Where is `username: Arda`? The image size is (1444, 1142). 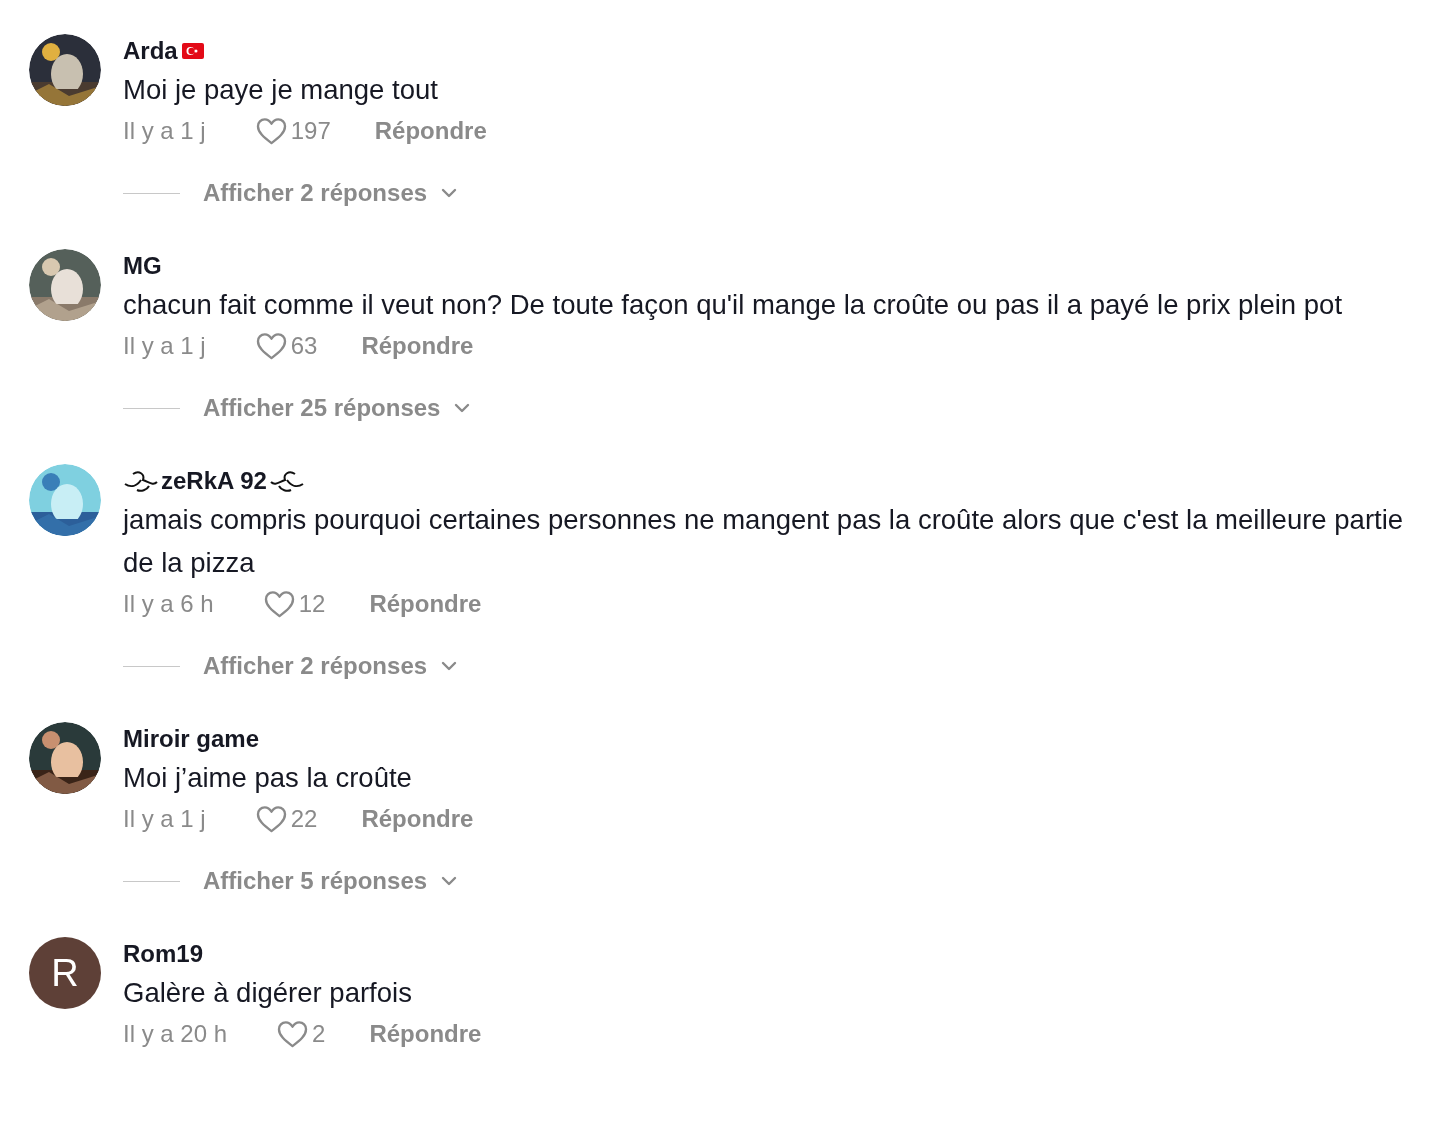 username: Arda is located at coordinates (150, 51).